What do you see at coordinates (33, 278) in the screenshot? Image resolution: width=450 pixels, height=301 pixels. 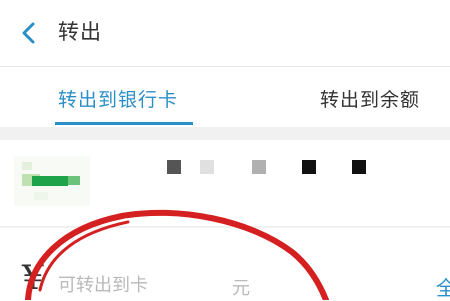 I see `currency-symbol: ¥` at bounding box center [33, 278].